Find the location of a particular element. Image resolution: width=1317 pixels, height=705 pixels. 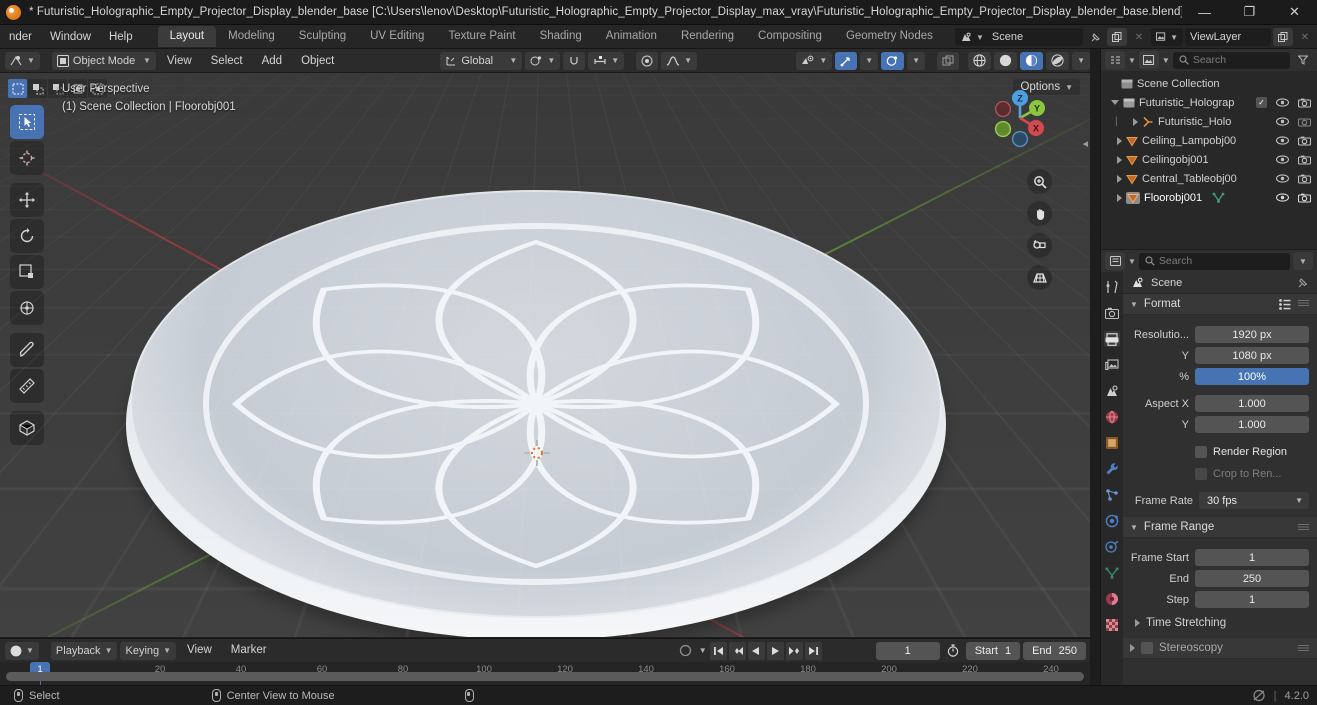

format-panel-header: ▼ Format is located at coordinates (1220, 304).